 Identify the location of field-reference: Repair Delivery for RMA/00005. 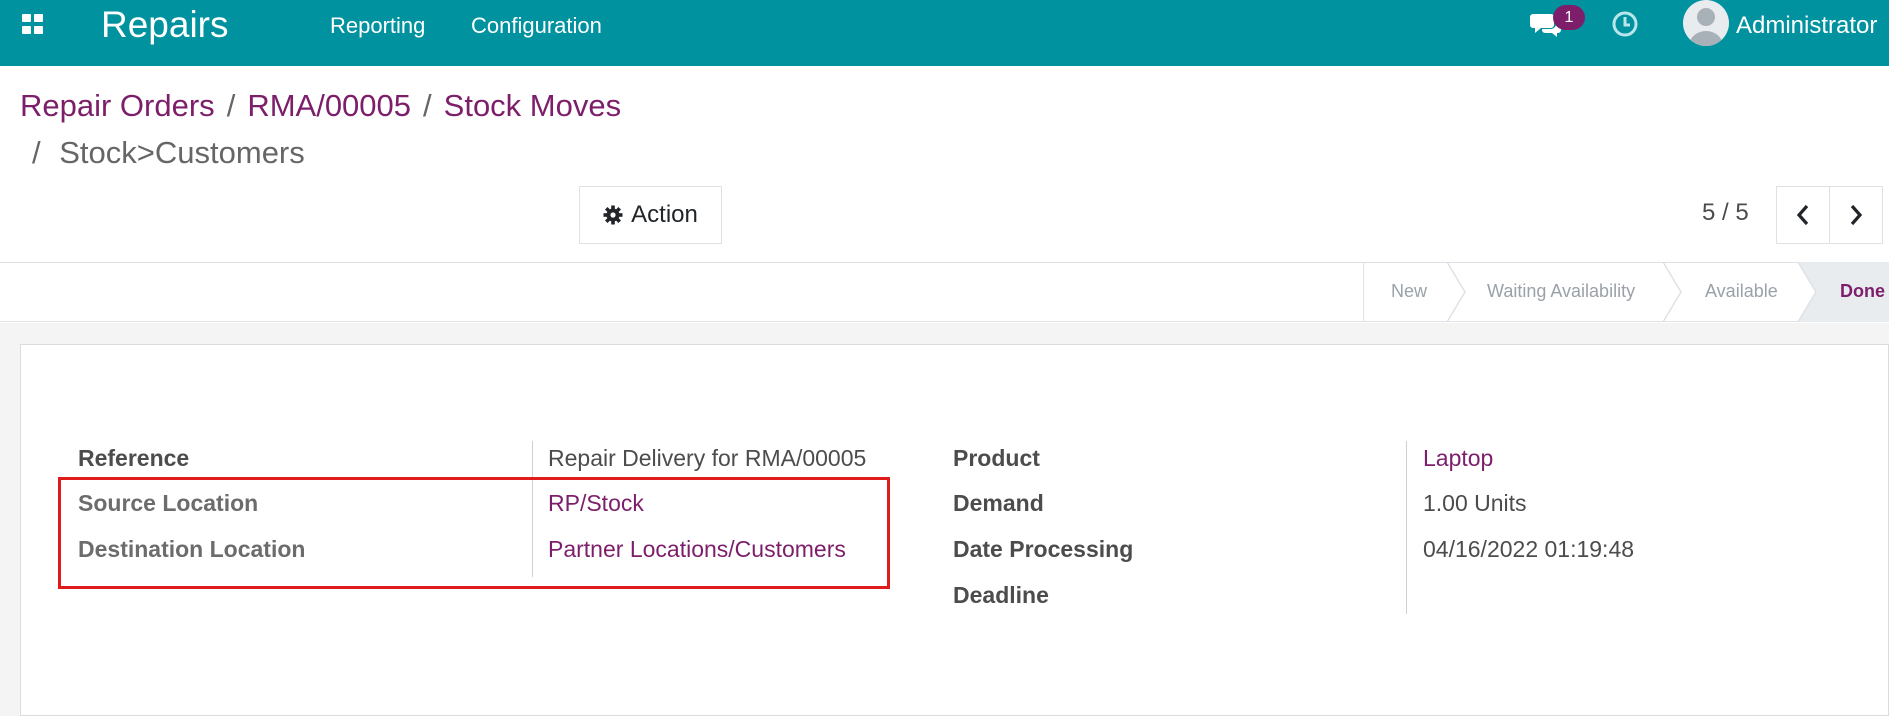
(707, 458).